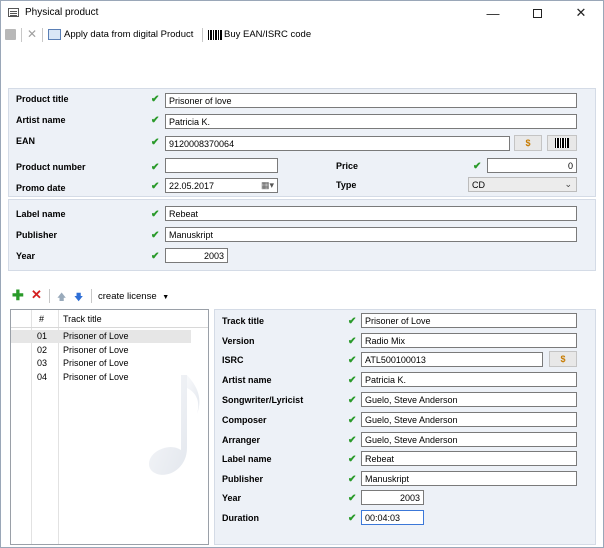 Image resolution: width=604 pixels, height=548 pixels. I want to click on promo-date-input: 22.05.2017 ▦▾, so click(221, 185).